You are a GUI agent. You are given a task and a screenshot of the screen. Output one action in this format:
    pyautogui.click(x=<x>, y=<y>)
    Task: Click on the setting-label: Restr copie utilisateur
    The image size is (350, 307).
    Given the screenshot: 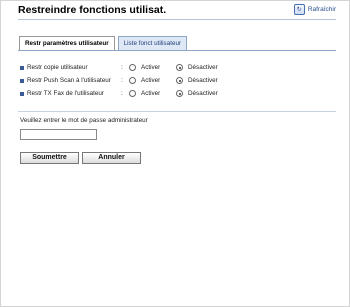 What is the action you would take?
    pyautogui.click(x=57, y=67)
    